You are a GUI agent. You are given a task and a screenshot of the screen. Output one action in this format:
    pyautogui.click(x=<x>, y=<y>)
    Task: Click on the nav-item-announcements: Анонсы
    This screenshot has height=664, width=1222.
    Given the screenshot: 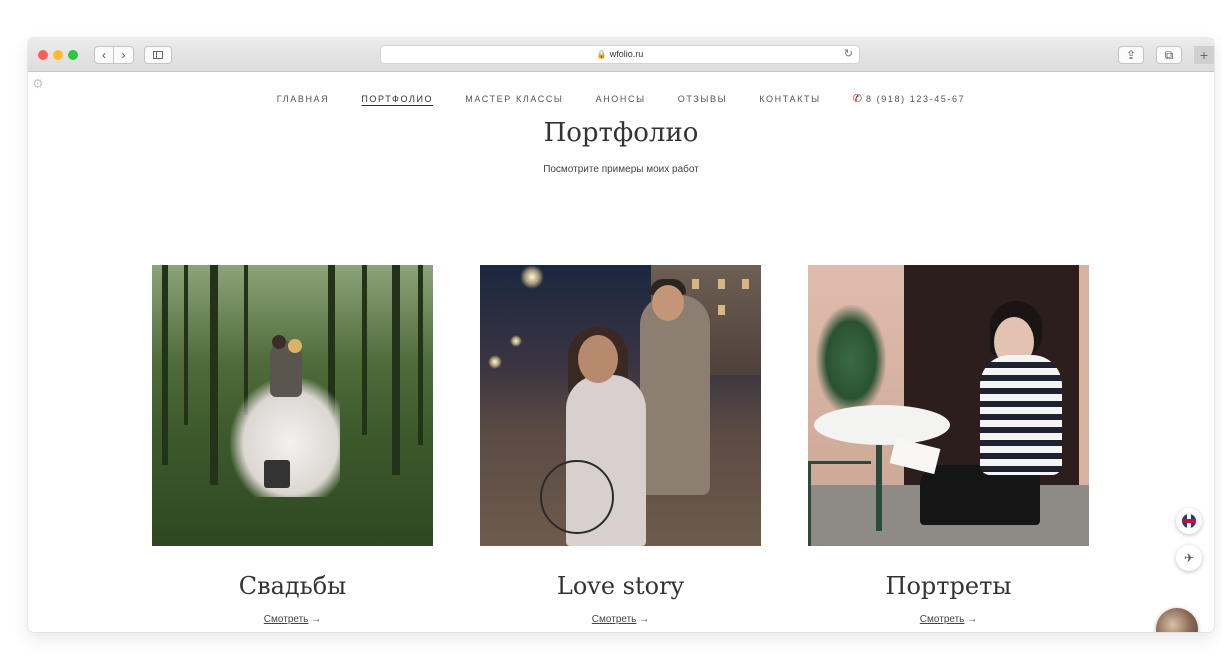 What is the action you would take?
    pyautogui.click(x=621, y=99)
    